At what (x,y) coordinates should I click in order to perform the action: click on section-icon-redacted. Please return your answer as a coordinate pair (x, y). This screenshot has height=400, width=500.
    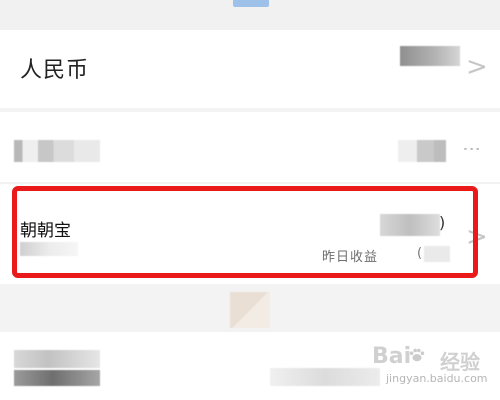
    Looking at the image, I should click on (250, 310).